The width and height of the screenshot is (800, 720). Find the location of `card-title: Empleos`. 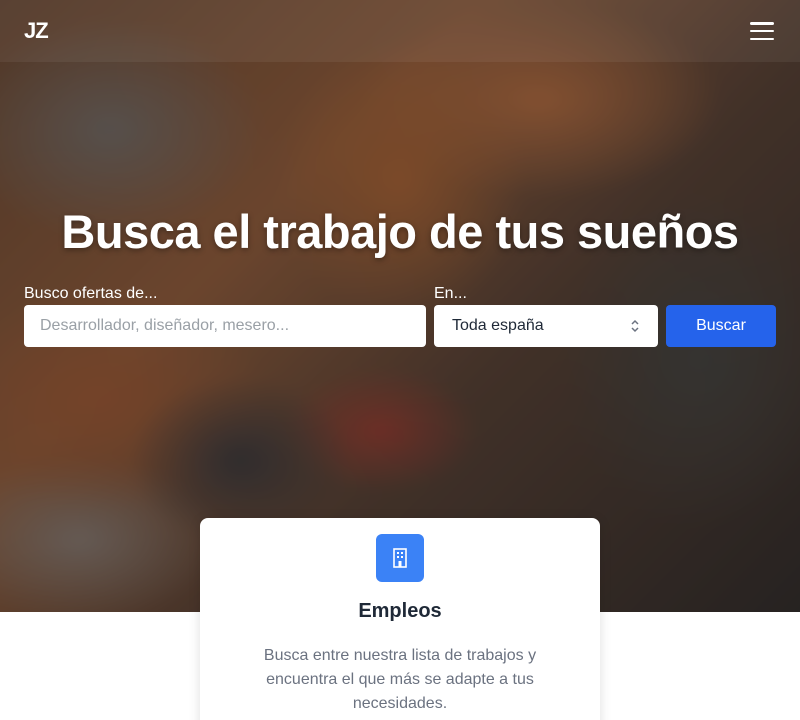

card-title: Empleos is located at coordinates (400, 611).